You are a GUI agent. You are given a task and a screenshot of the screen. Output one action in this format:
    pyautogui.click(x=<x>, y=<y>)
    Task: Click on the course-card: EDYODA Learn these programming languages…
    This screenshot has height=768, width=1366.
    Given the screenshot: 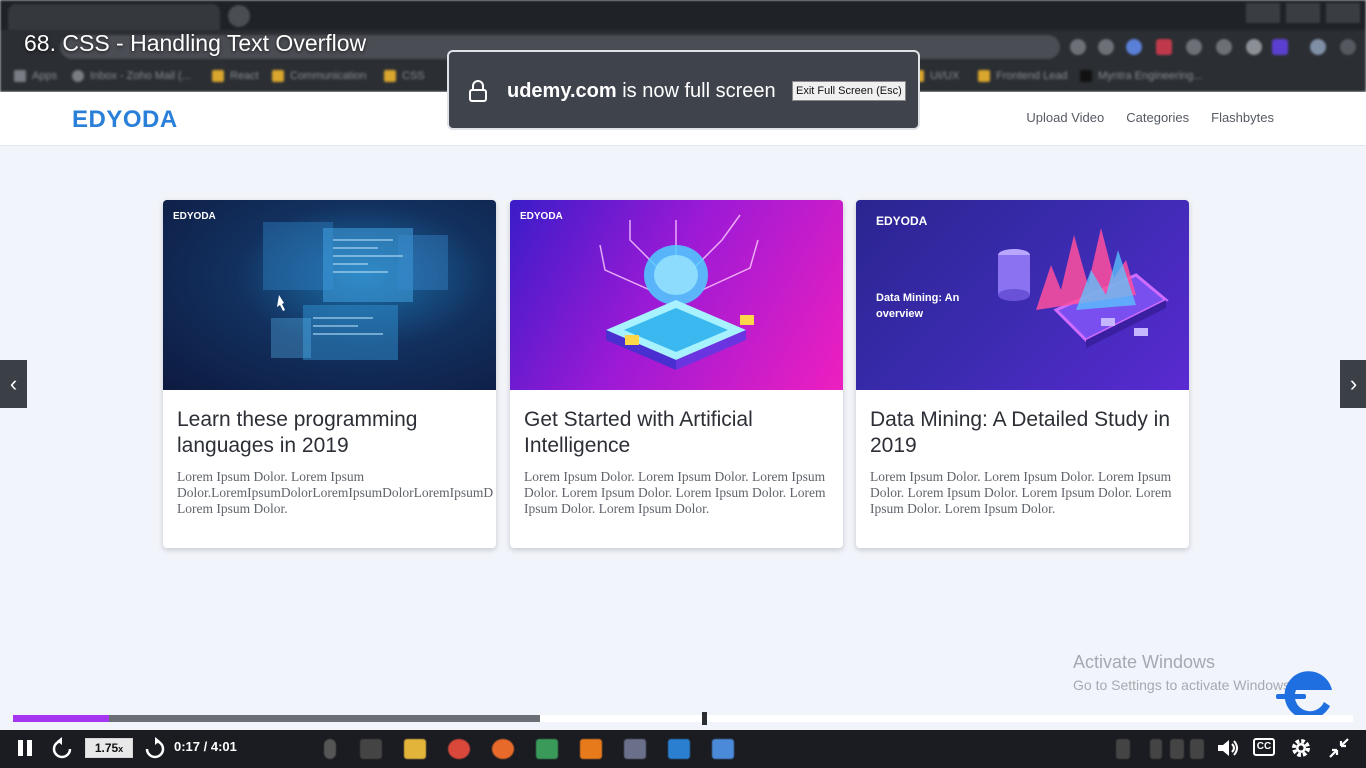 What is the action you would take?
    pyautogui.click(x=329, y=374)
    